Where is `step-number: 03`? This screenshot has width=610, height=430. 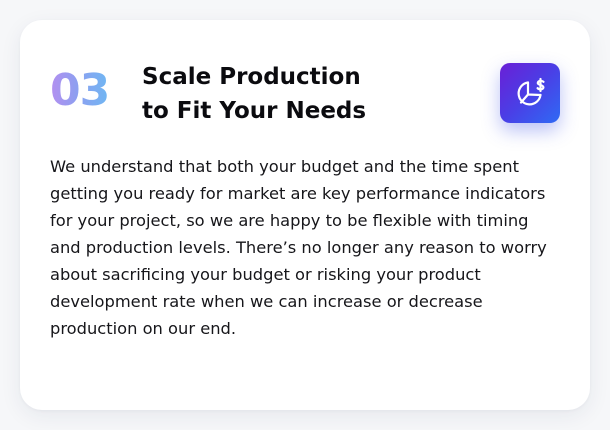 step-number: 03 is located at coordinates (80, 90).